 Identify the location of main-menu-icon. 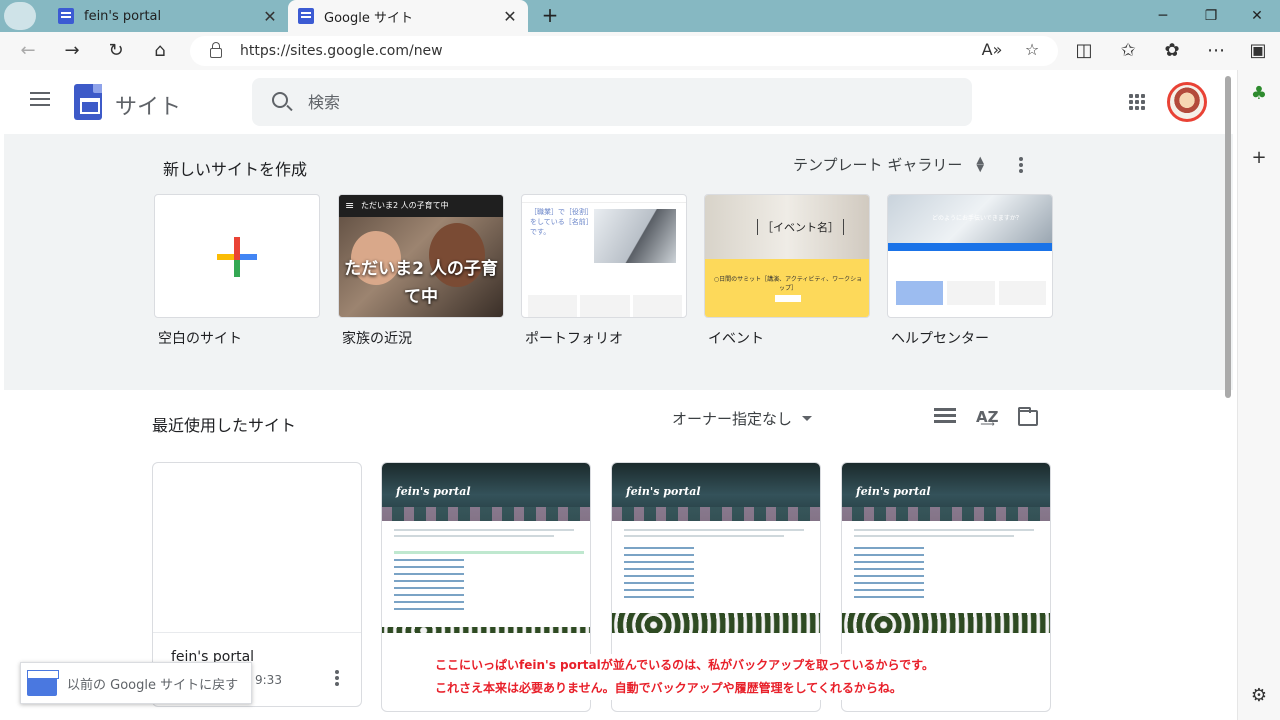
(40, 100).